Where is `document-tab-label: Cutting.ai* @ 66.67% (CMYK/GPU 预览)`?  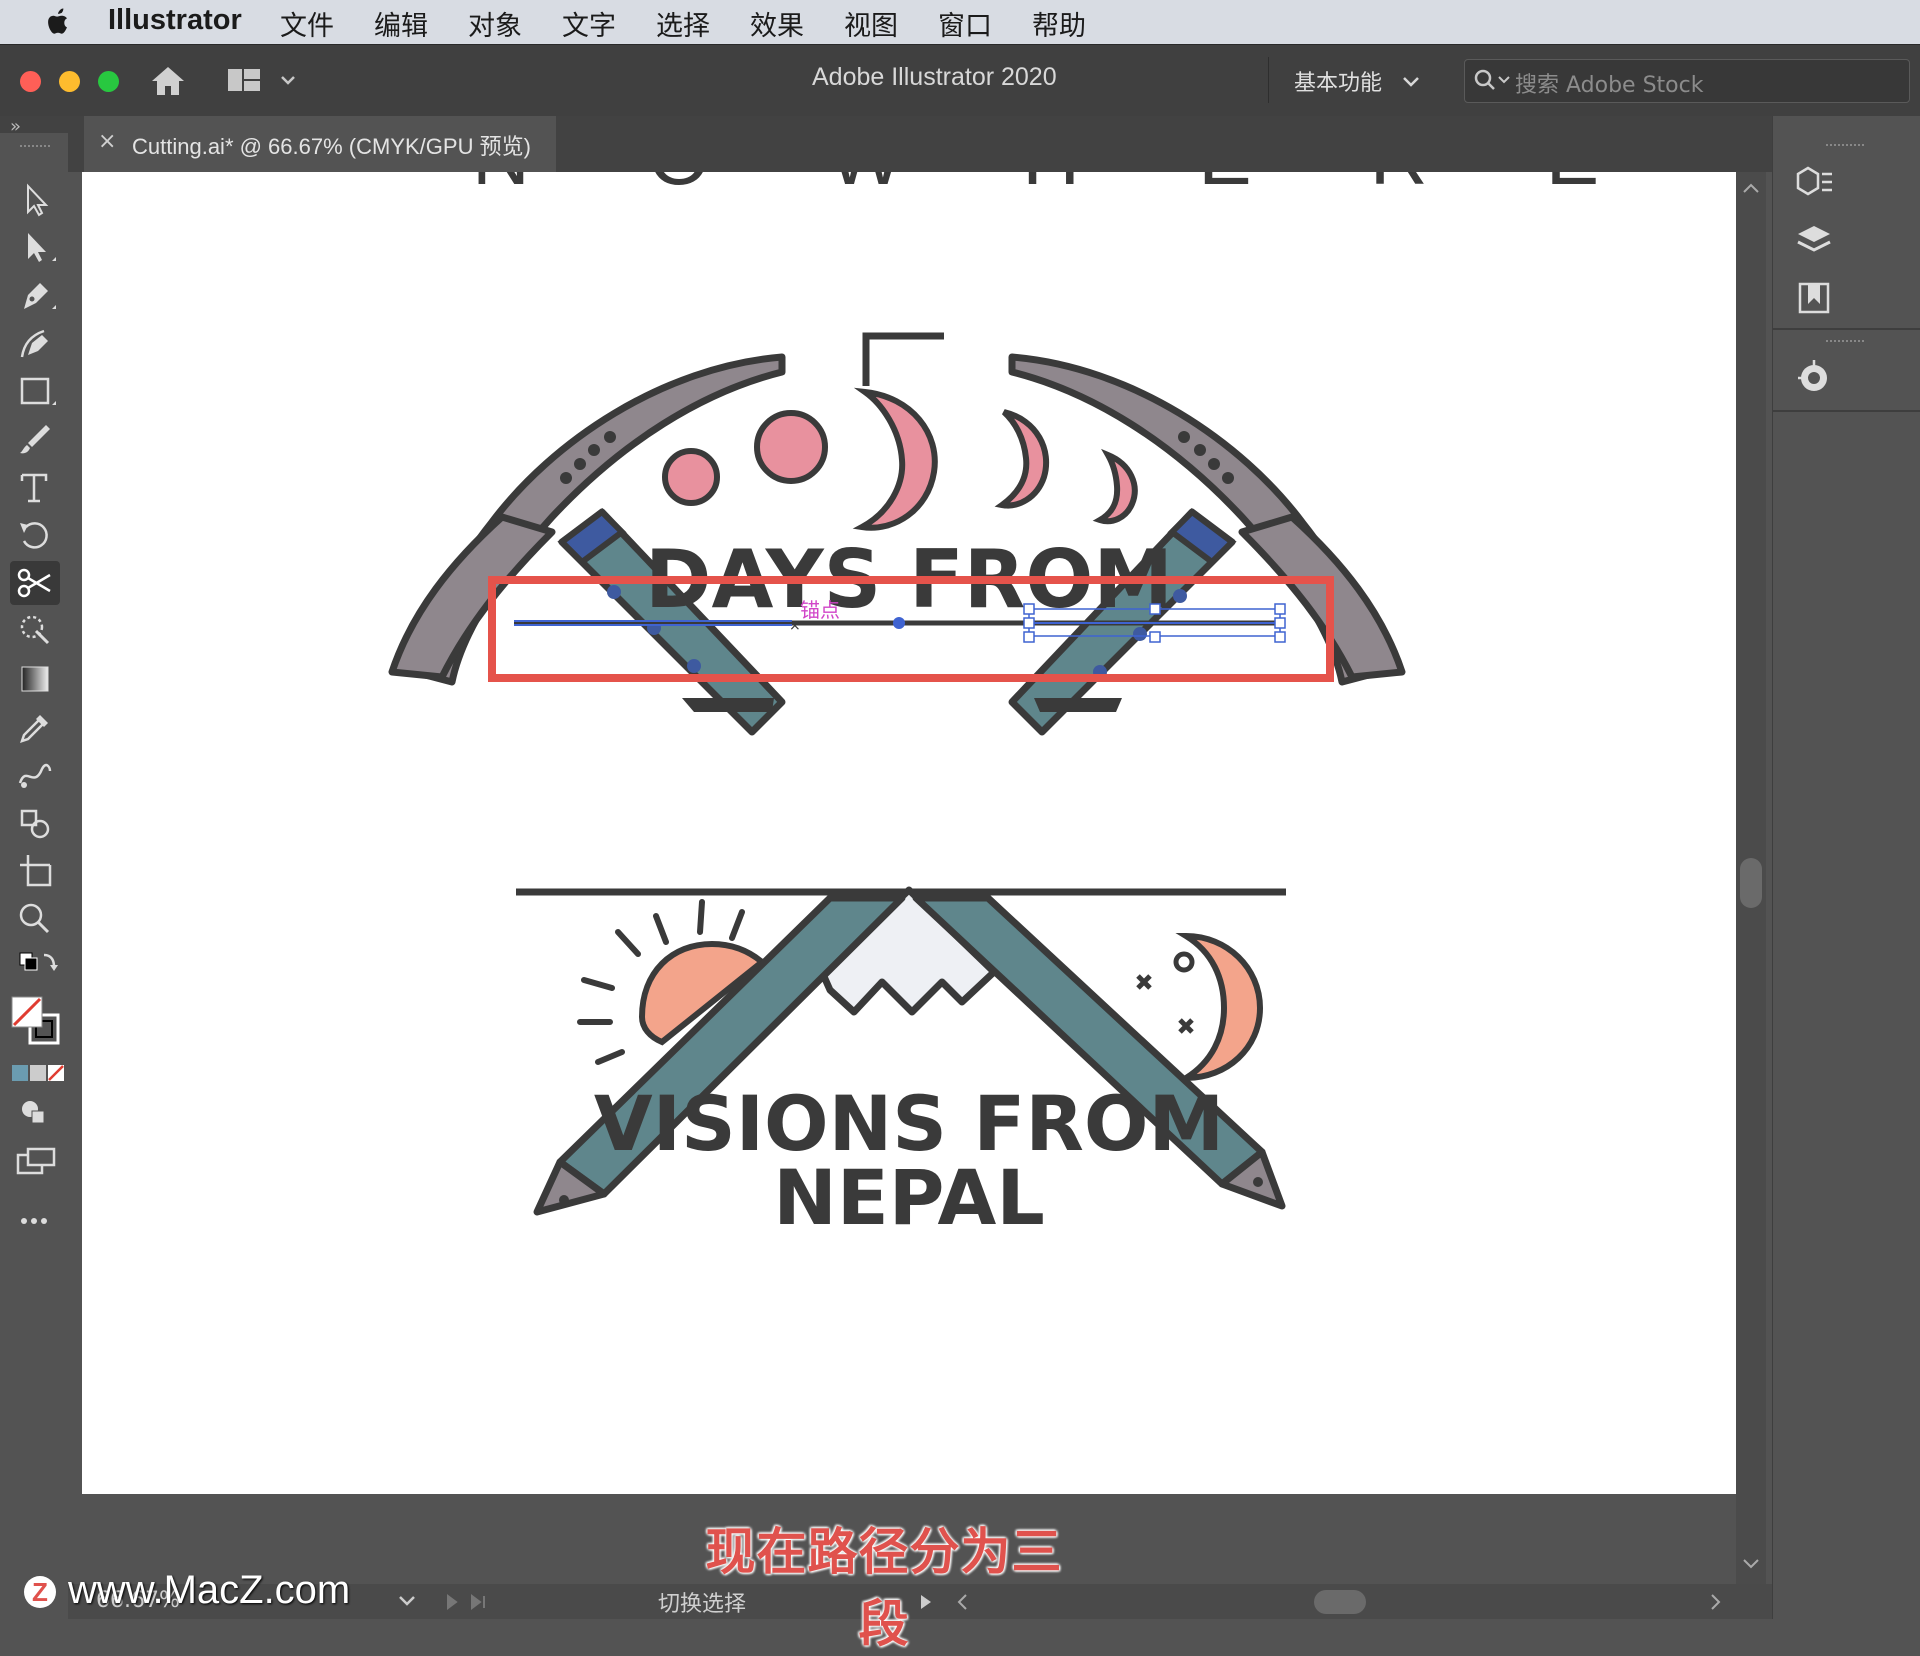 document-tab-label: Cutting.ai* @ 66.67% (CMYK/GPU 预览) is located at coordinates (331, 146).